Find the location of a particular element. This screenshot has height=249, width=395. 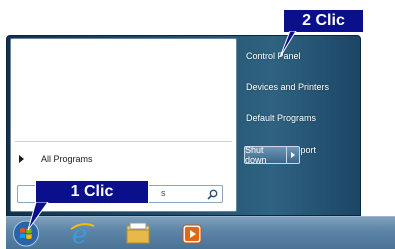

shutdown-options-button is located at coordinates (292, 155).